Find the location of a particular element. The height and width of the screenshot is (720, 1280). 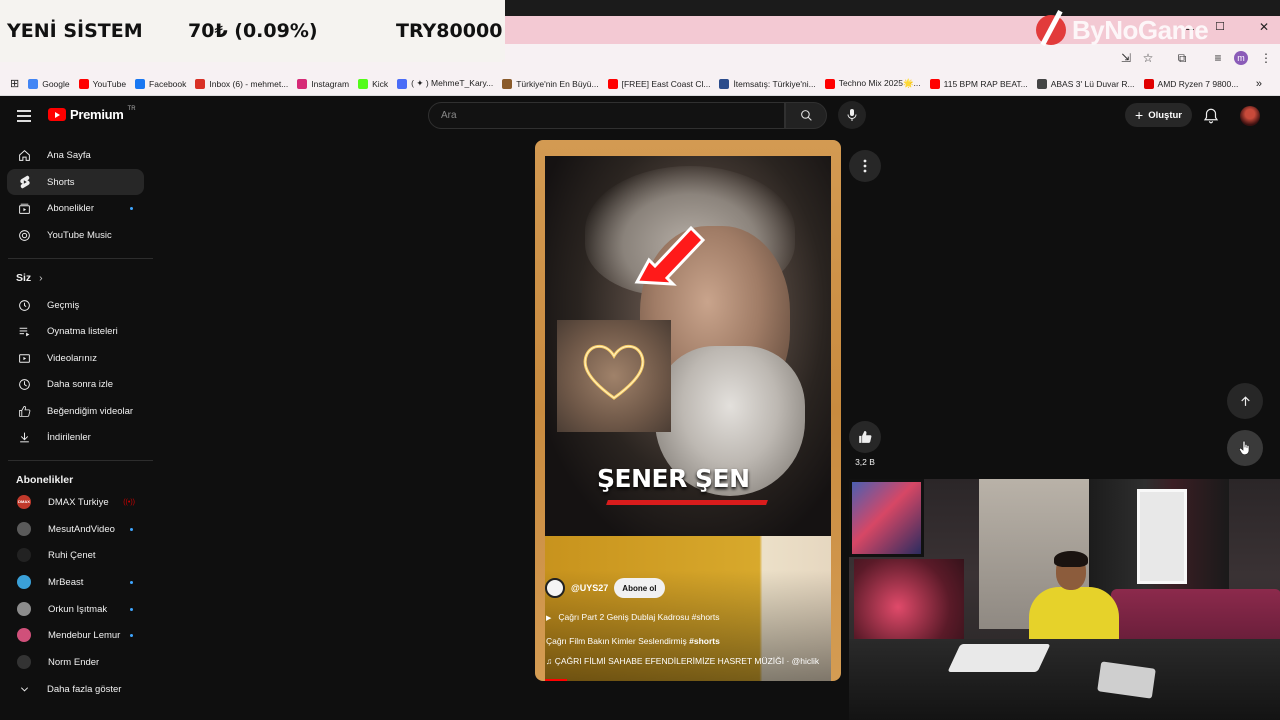

heart-sparkle-overlay is located at coordinates (614, 376).